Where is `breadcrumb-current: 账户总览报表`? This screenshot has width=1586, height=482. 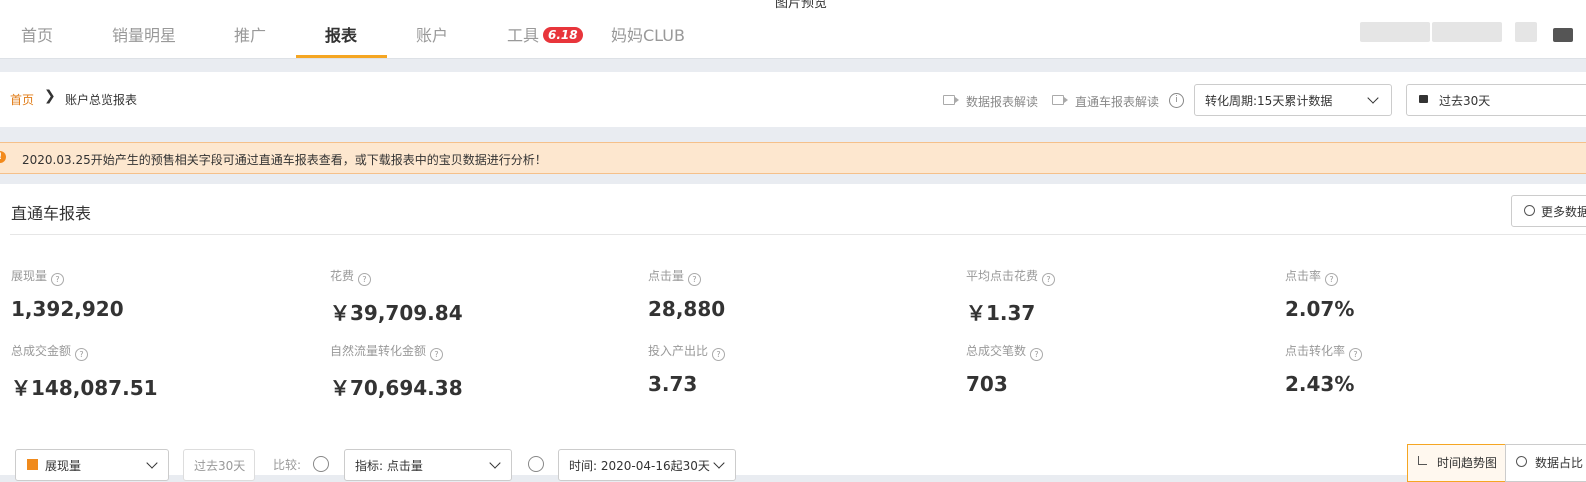 breadcrumb-current: 账户总览报表 is located at coordinates (101, 100).